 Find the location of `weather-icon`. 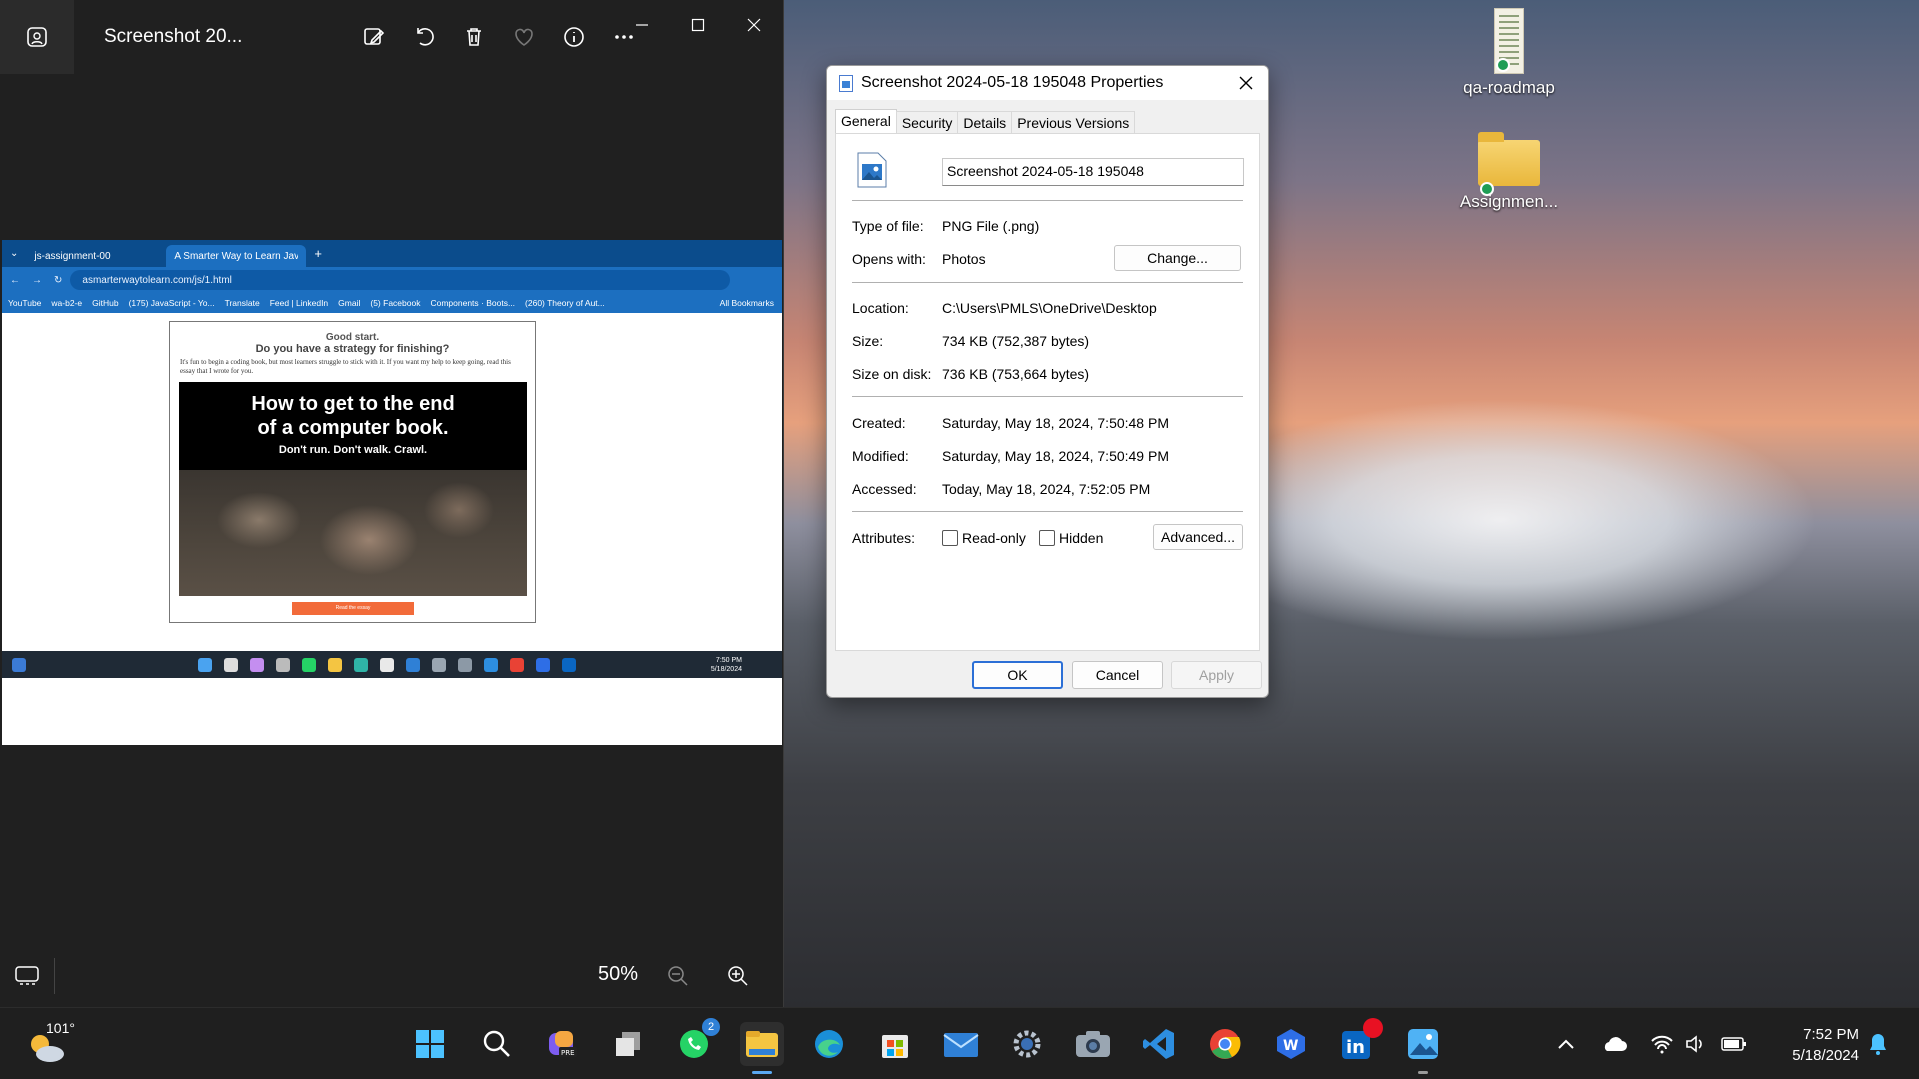

weather-icon is located at coordinates (19, 664).